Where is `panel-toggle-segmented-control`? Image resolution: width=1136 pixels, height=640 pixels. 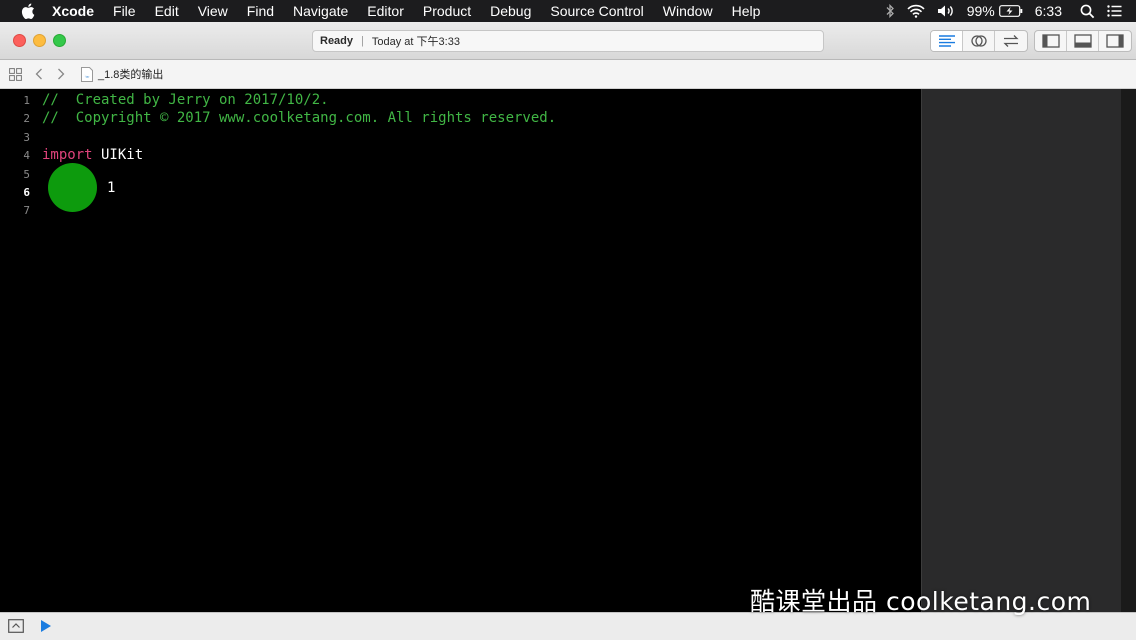
panel-toggle-segmented-control is located at coordinates (1083, 41).